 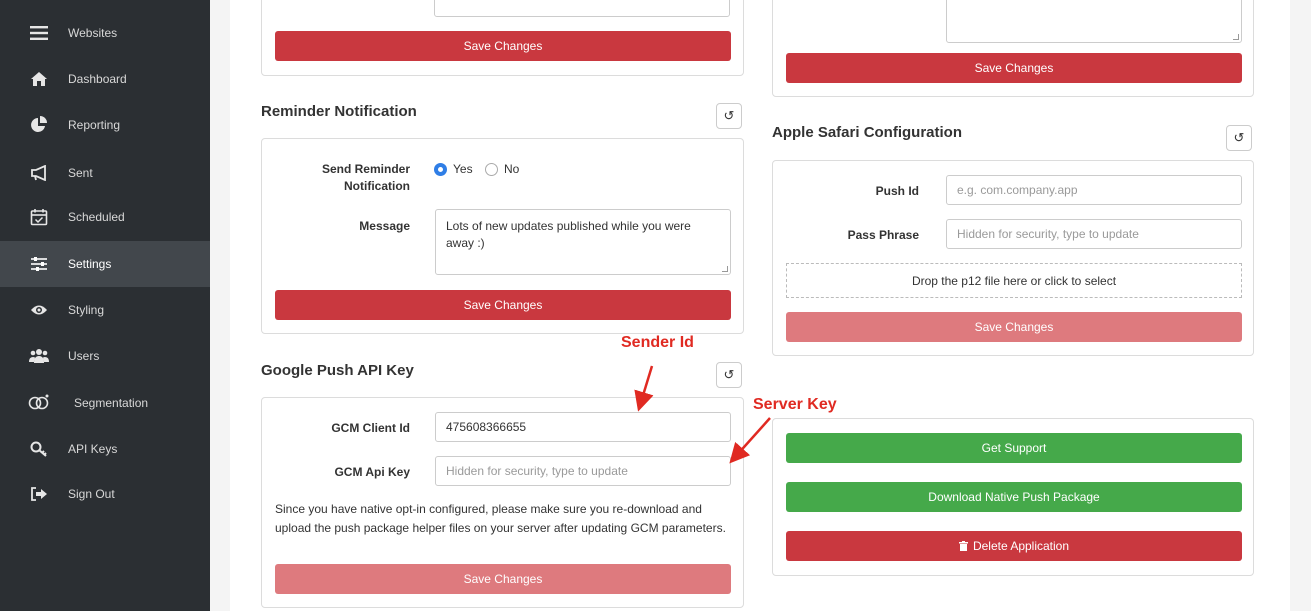 What do you see at coordinates (963, 546) in the screenshot?
I see `trash-icon` at bounding box center [963, 546].